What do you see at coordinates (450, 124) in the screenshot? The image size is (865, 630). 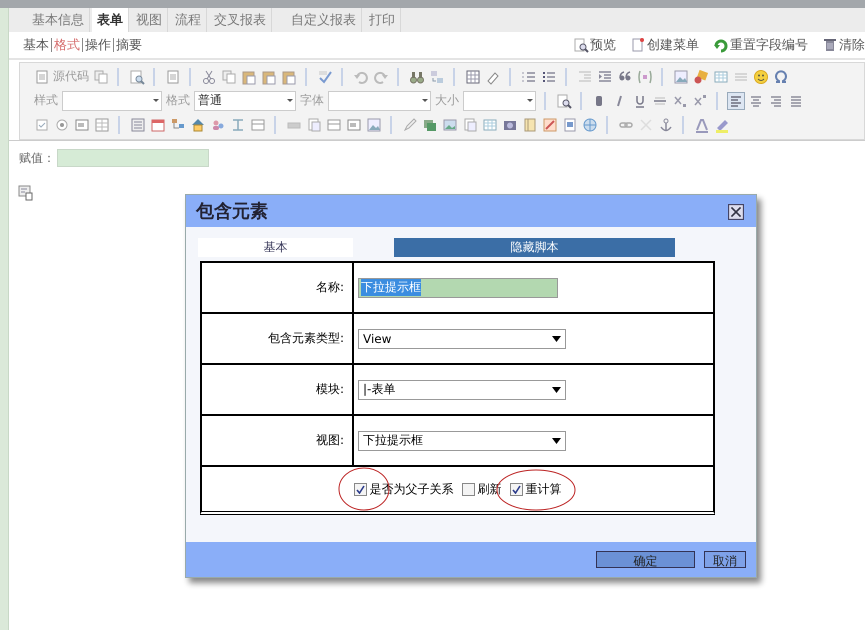 I see `photo-icon` at bounding box center [450, 124].